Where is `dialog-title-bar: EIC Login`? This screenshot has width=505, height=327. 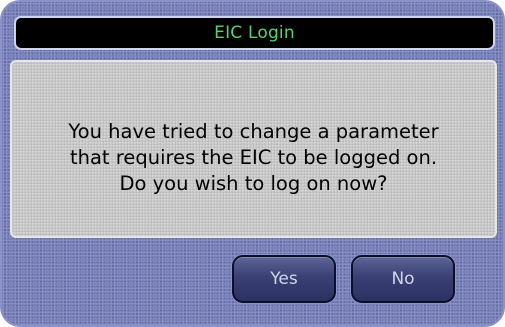 dialog-title-bar: EIC Login is located at coordinates (254, 33).